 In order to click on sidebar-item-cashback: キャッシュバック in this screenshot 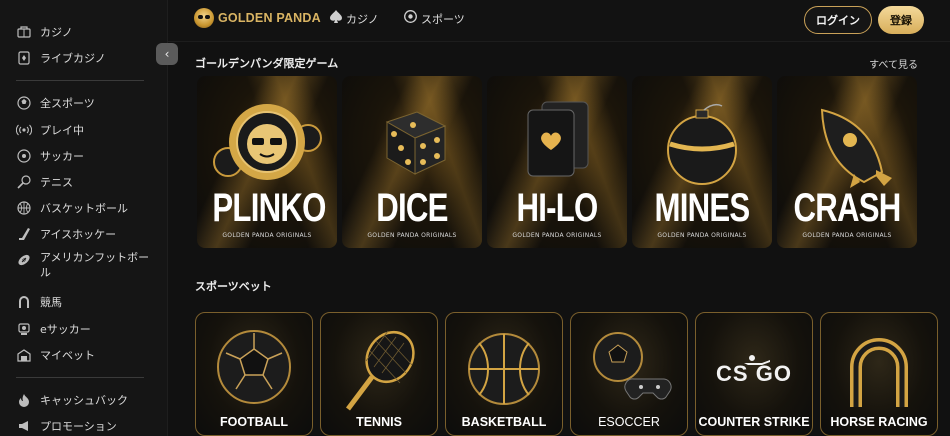, I will do `click(86, 400)`.